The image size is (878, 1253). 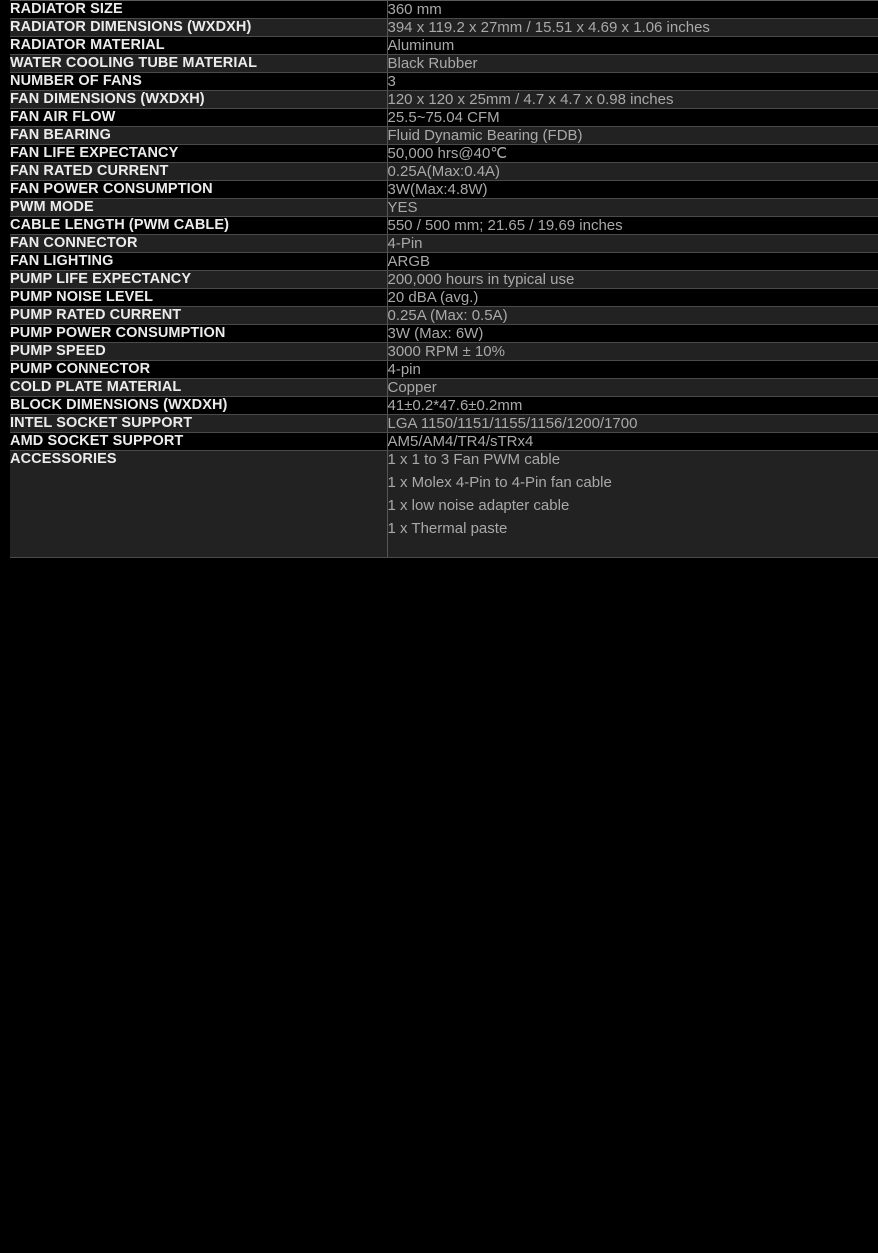 What do you see at coordinates (632, 261) in the screenshot?
I see `spec-value: ARGB` at bounding box center [632, 261].